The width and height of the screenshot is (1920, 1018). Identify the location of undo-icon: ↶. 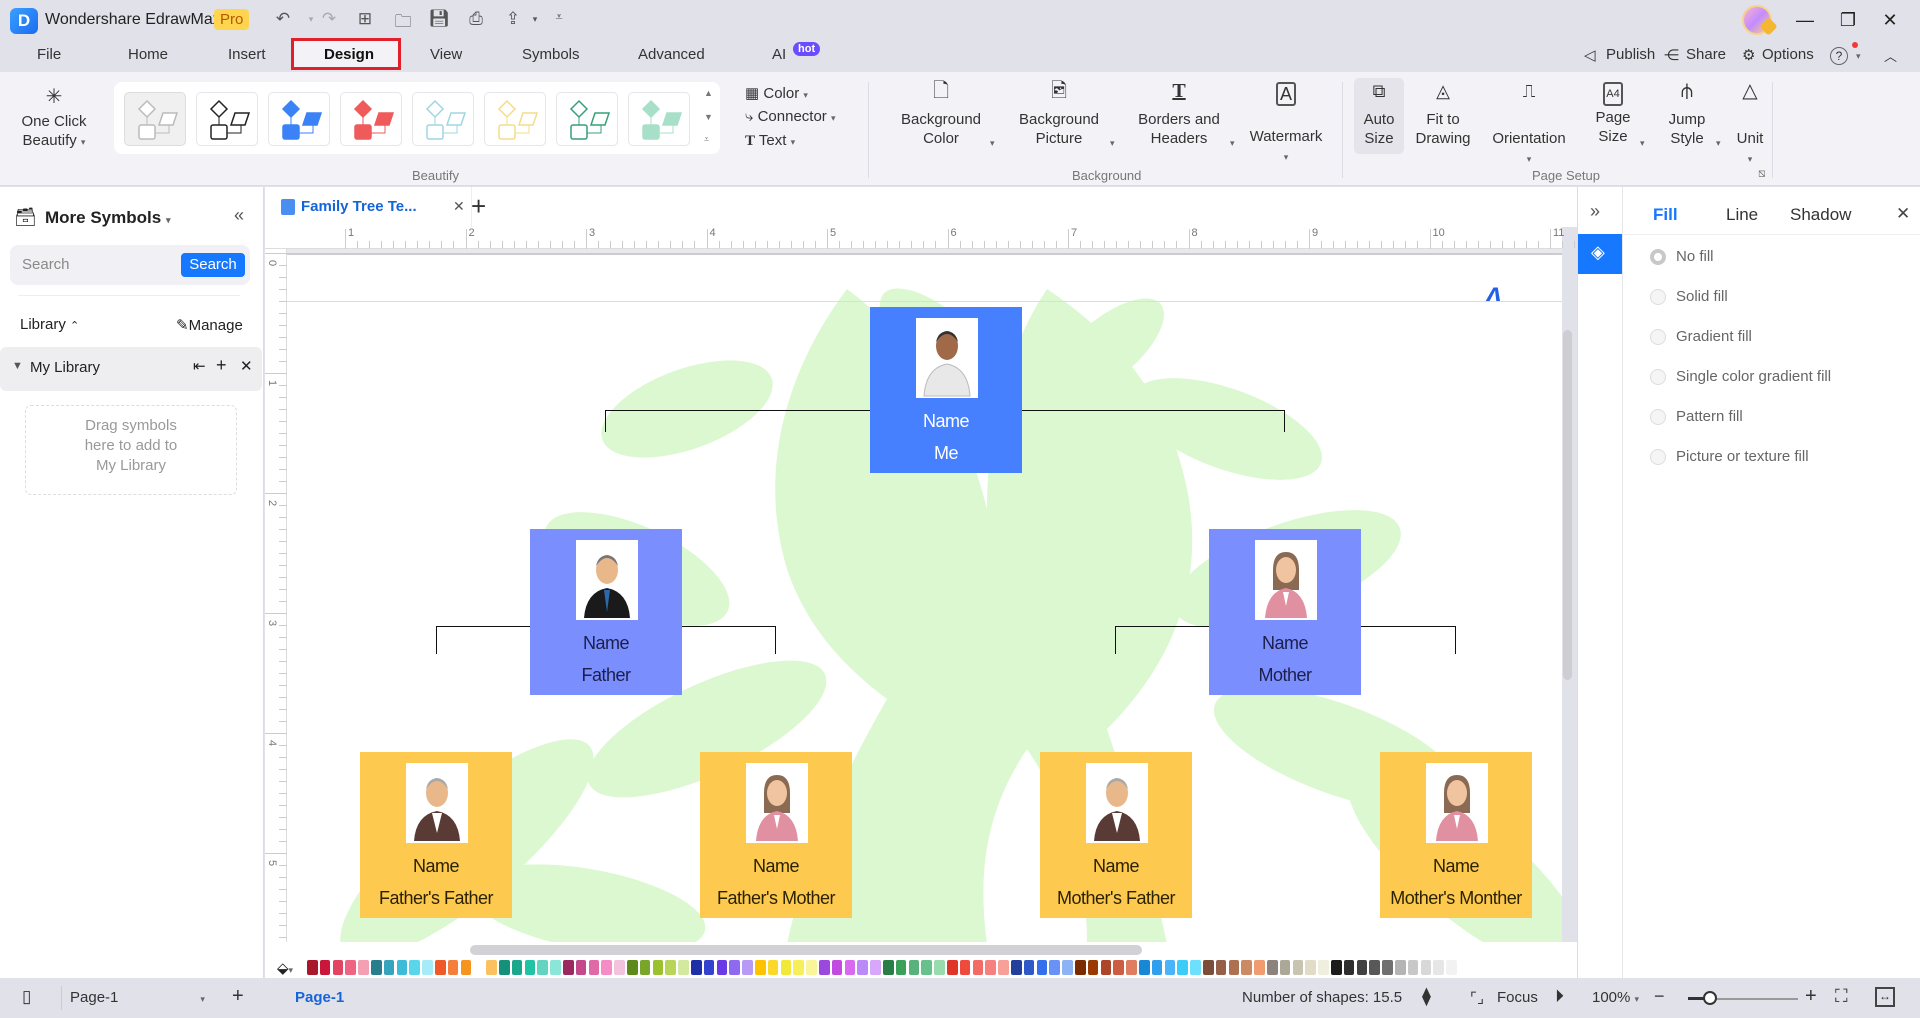
(283, 19).